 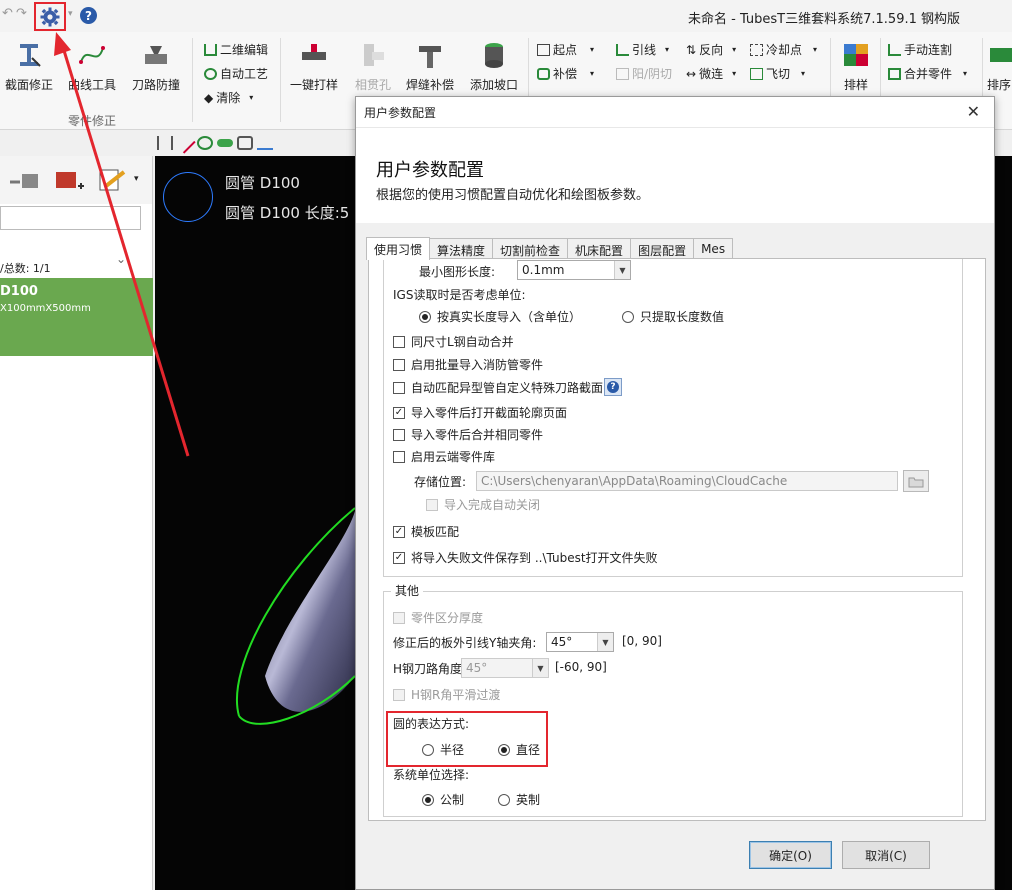 What do you see at coordinates (468, 434) in the screenshot?
I see `merge-same-parts-checkbox: 导入零件后合并相同零件` at bounding box center [468, 434].